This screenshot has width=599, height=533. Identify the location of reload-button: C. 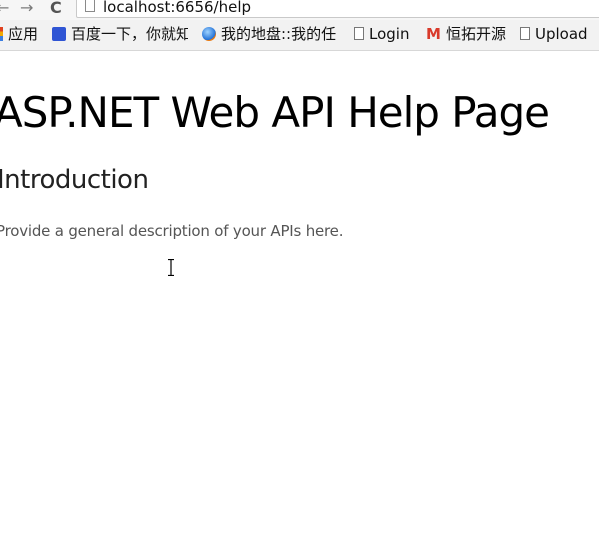
(56, 9).